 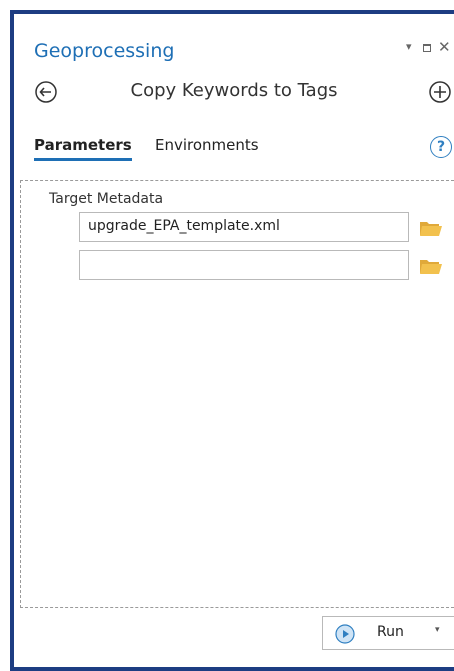 I want to click on run-label: Run, so click(x=390, y=632).